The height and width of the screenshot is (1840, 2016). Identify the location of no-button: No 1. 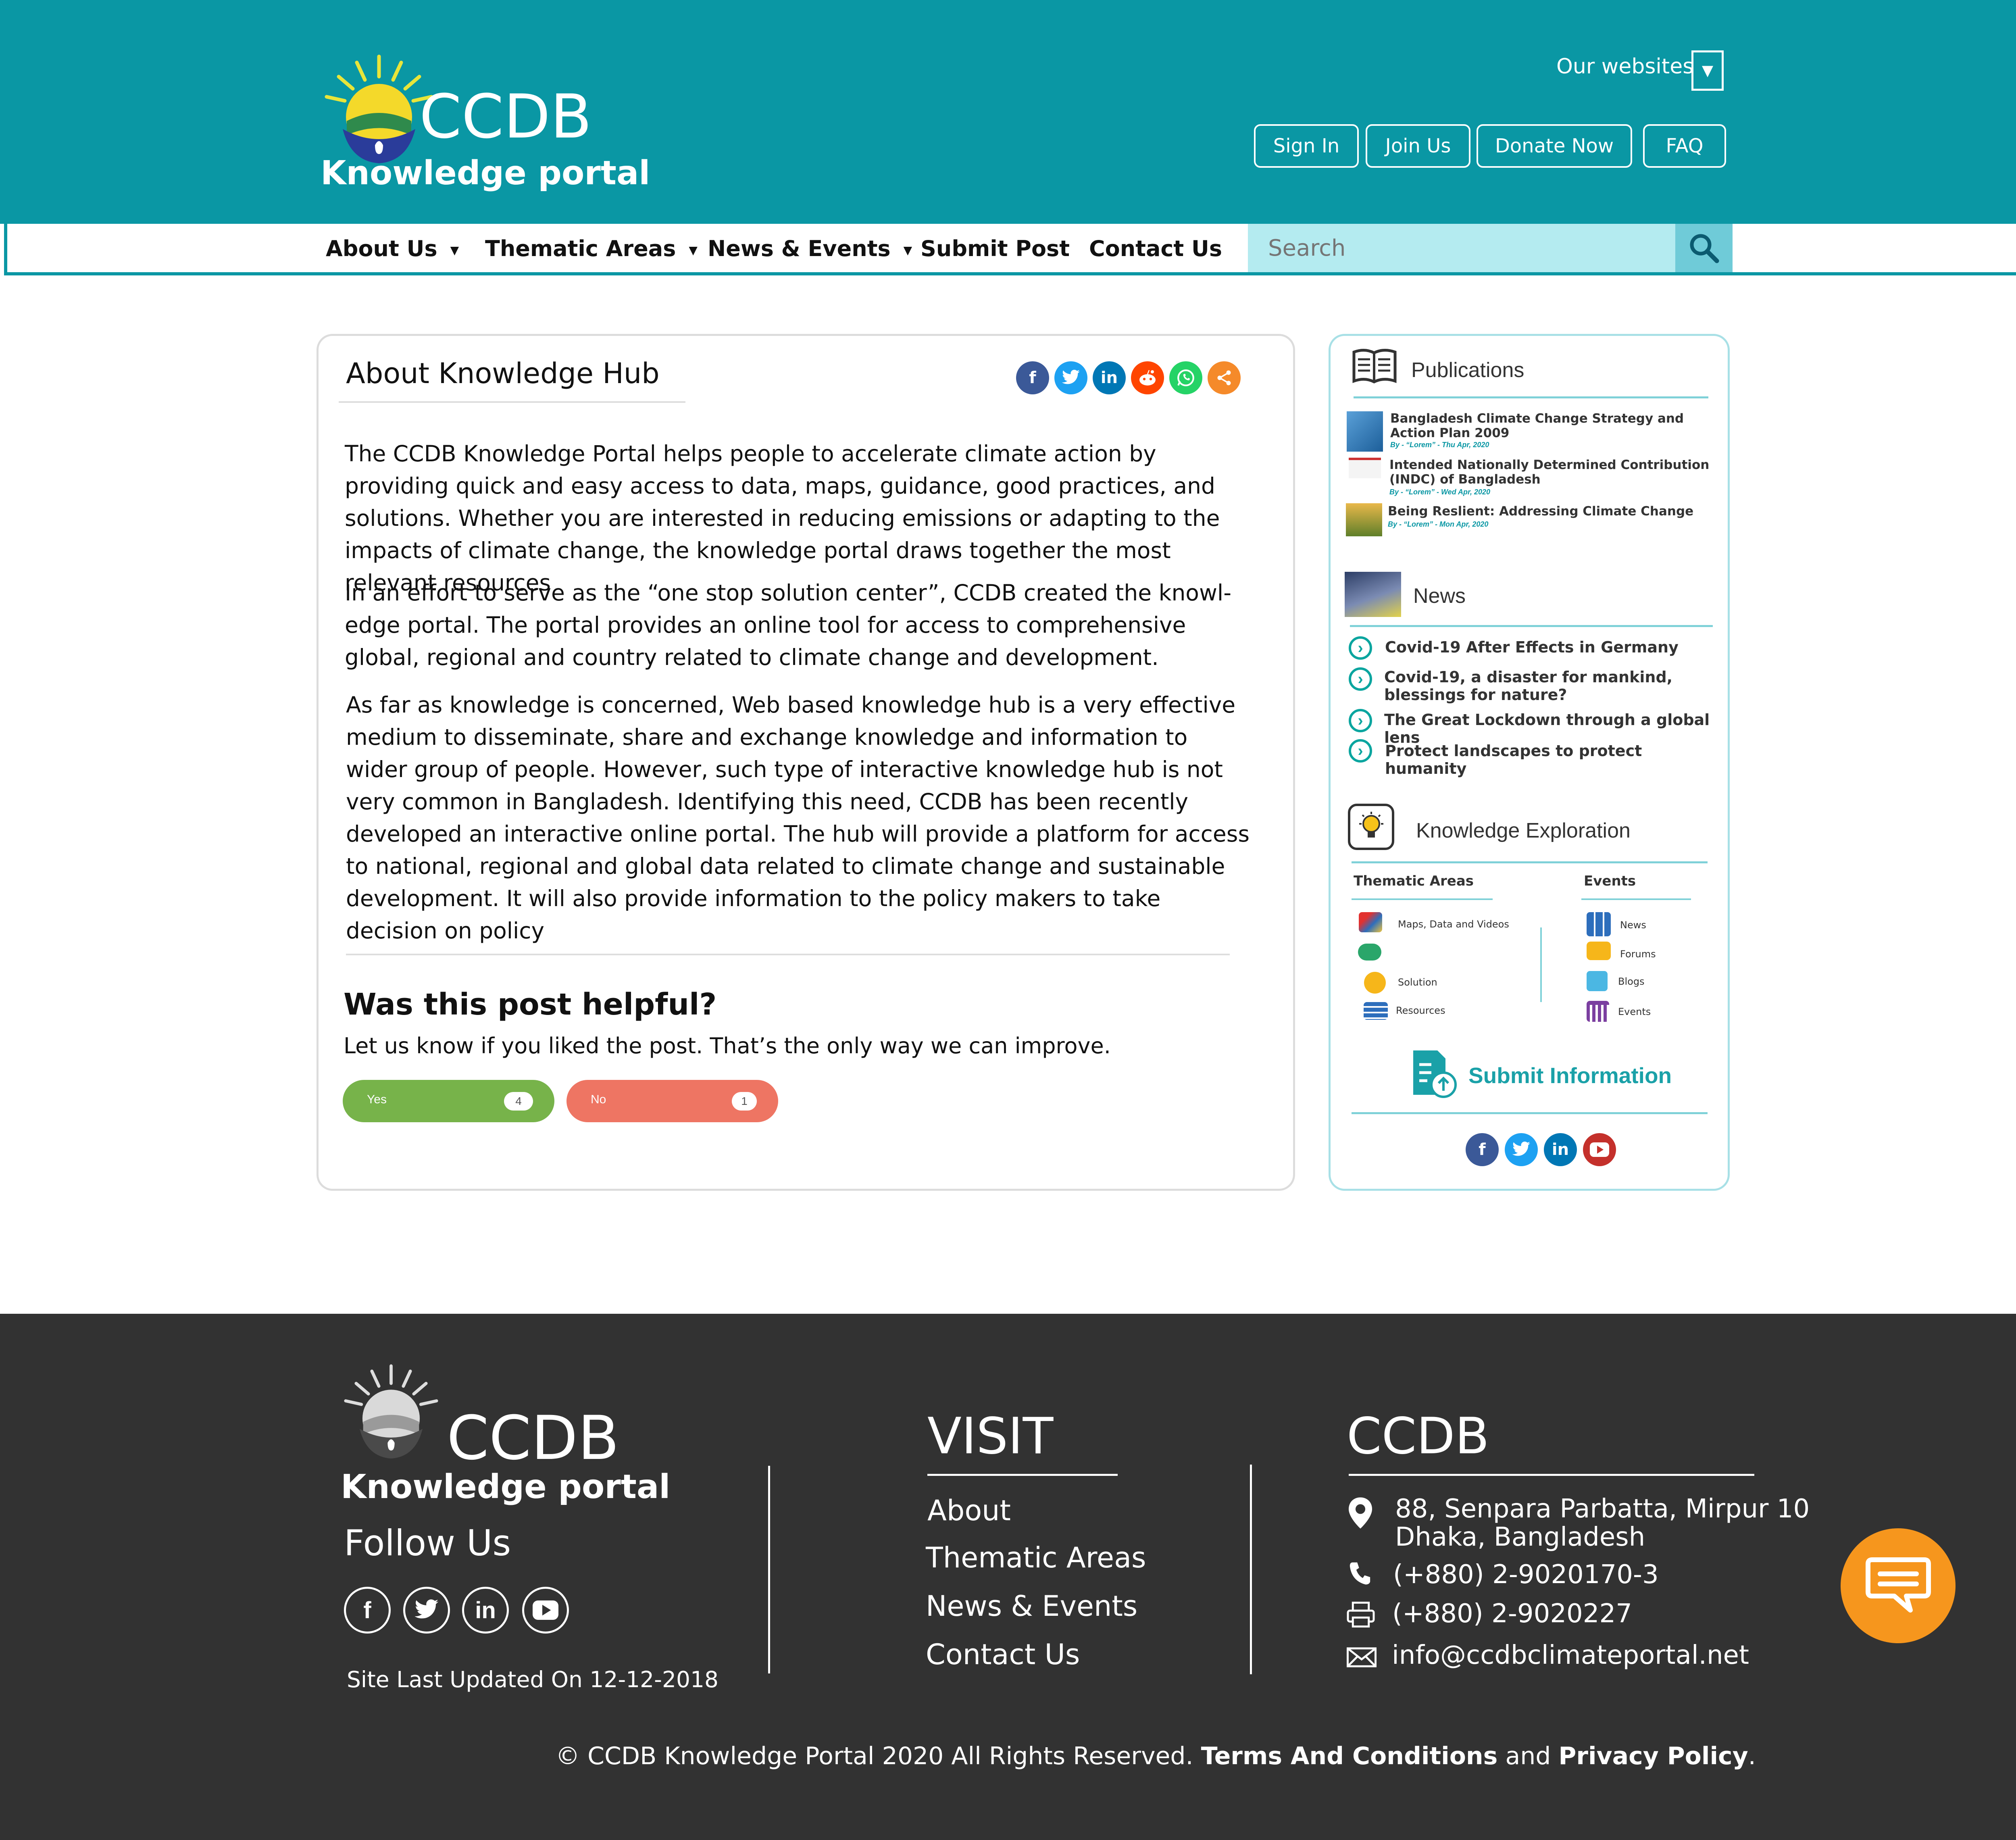
(672, 1101).